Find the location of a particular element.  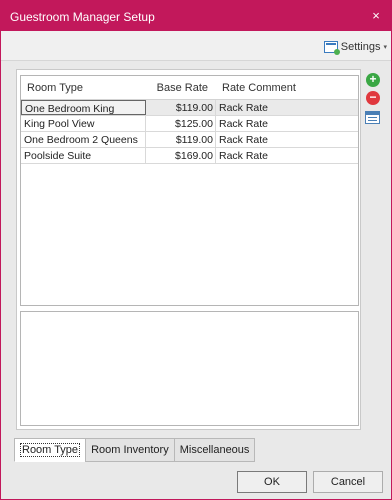

cell-base-rate: $169.00 is located at coordinates (181, 155).